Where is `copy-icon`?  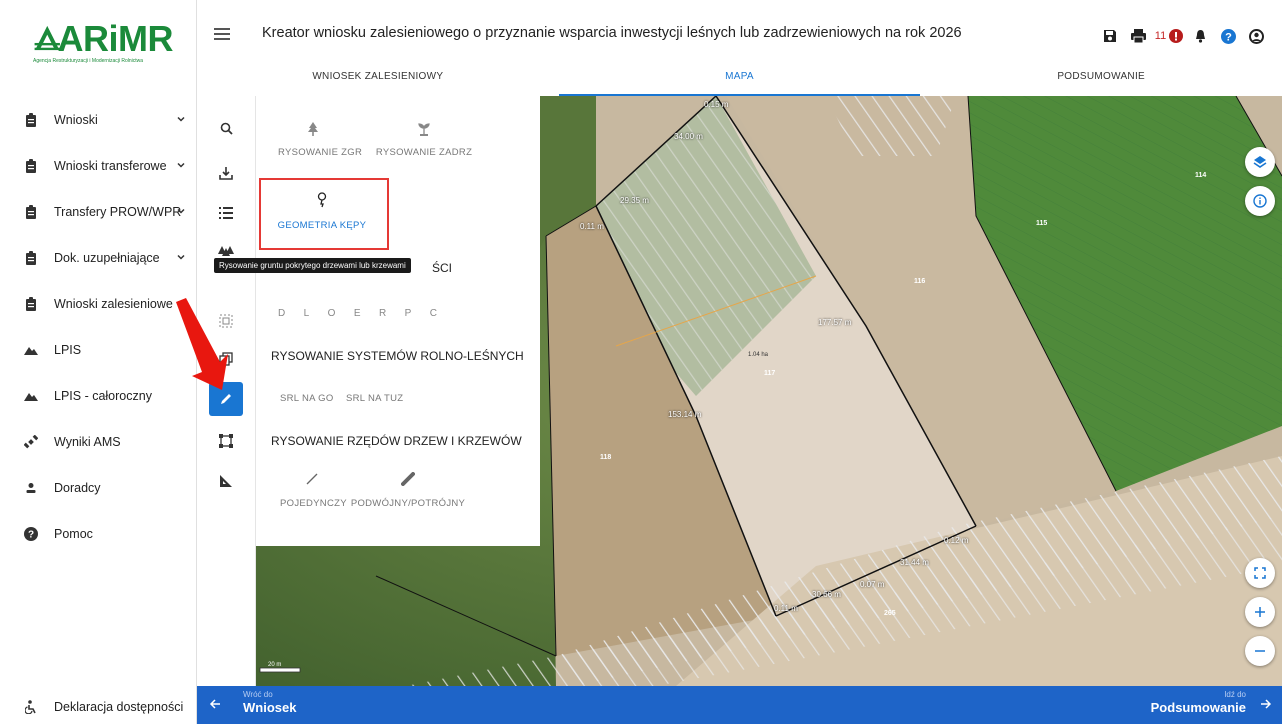
copy-icon is located at coordinates (226, 359).